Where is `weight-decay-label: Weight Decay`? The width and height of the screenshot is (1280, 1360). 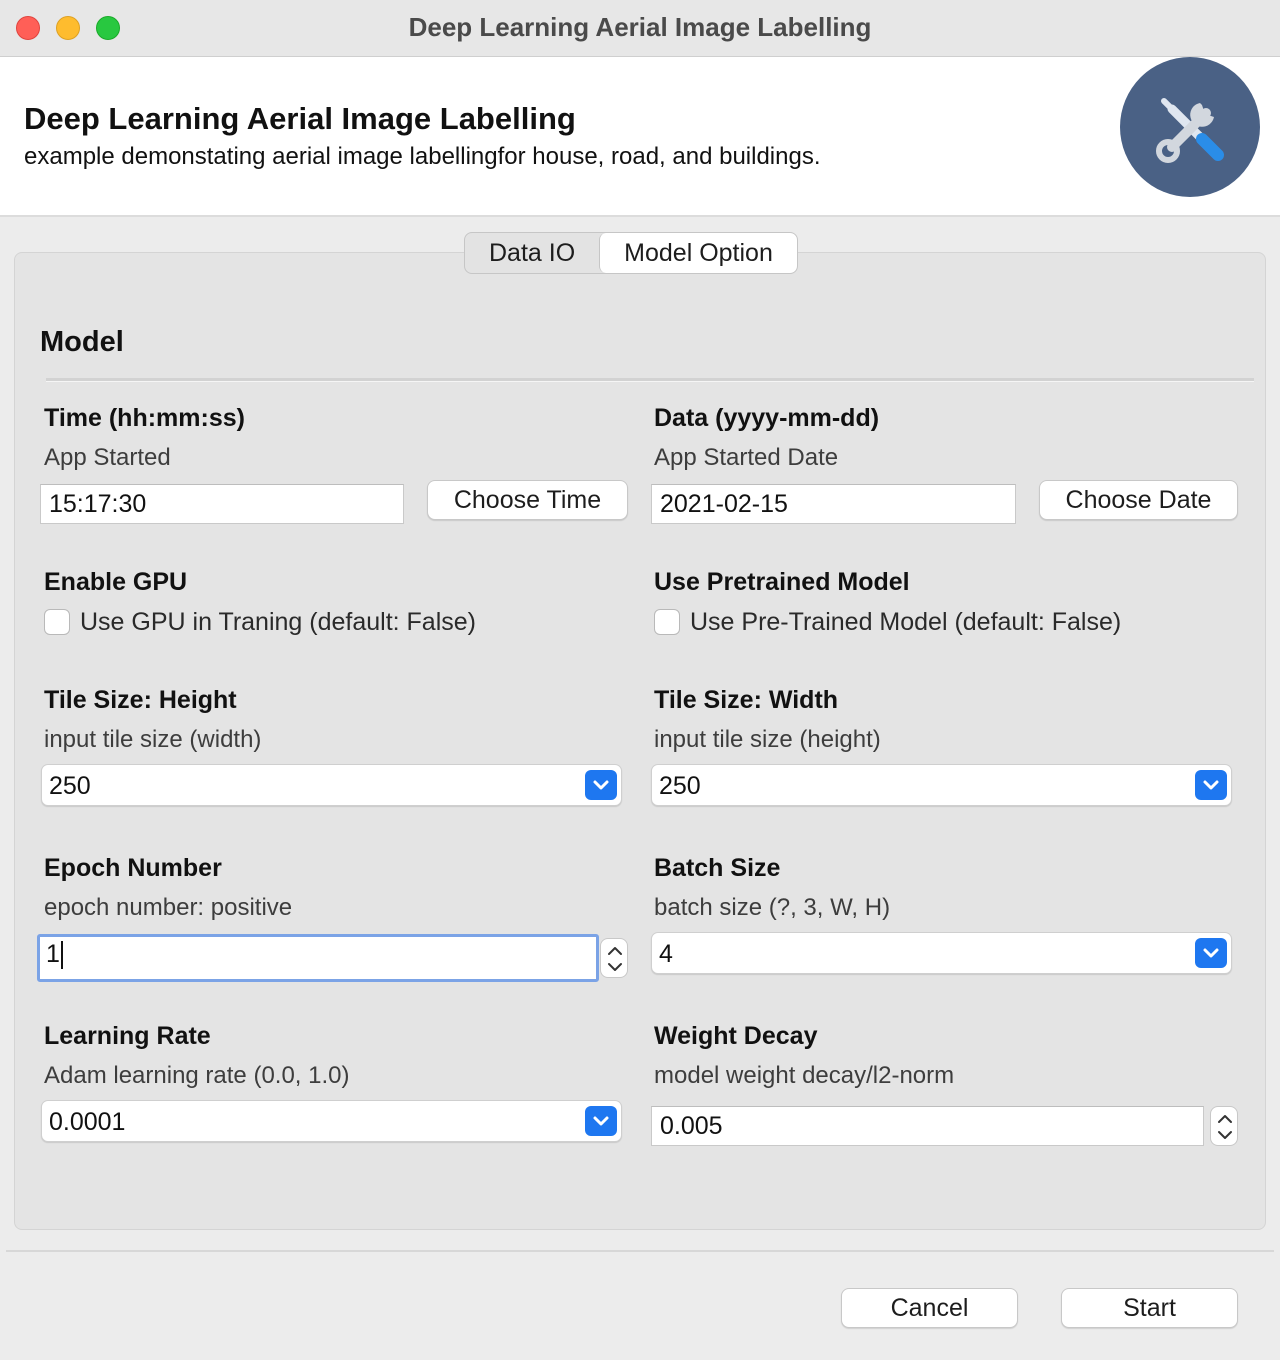
weight-decay-label: Weight Decay is located at coordinates (736, 1036).